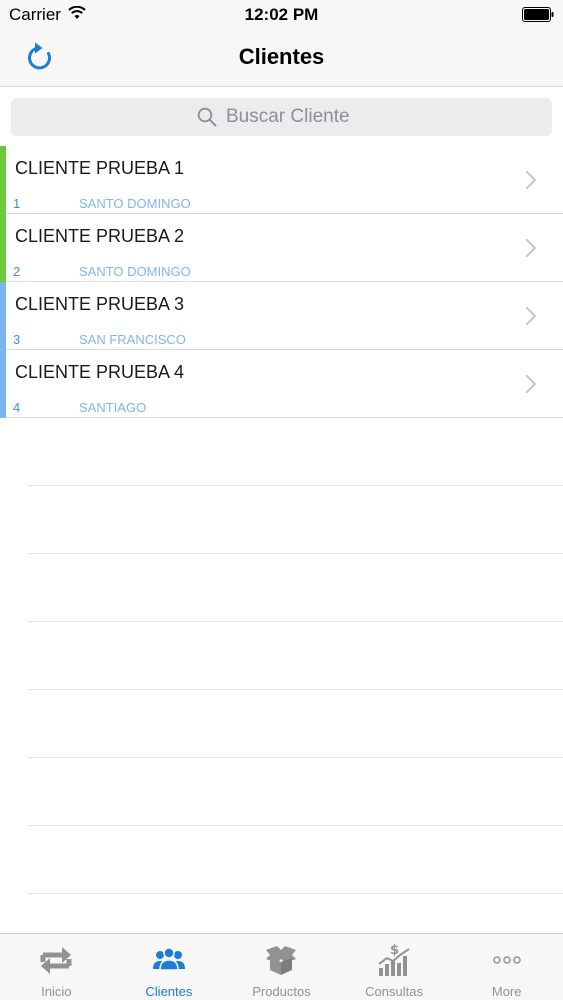 The image size is (563, 1000). Describe the element at coordinates (17, 271) in the screenshot. I see `client-code: 2` at that location.